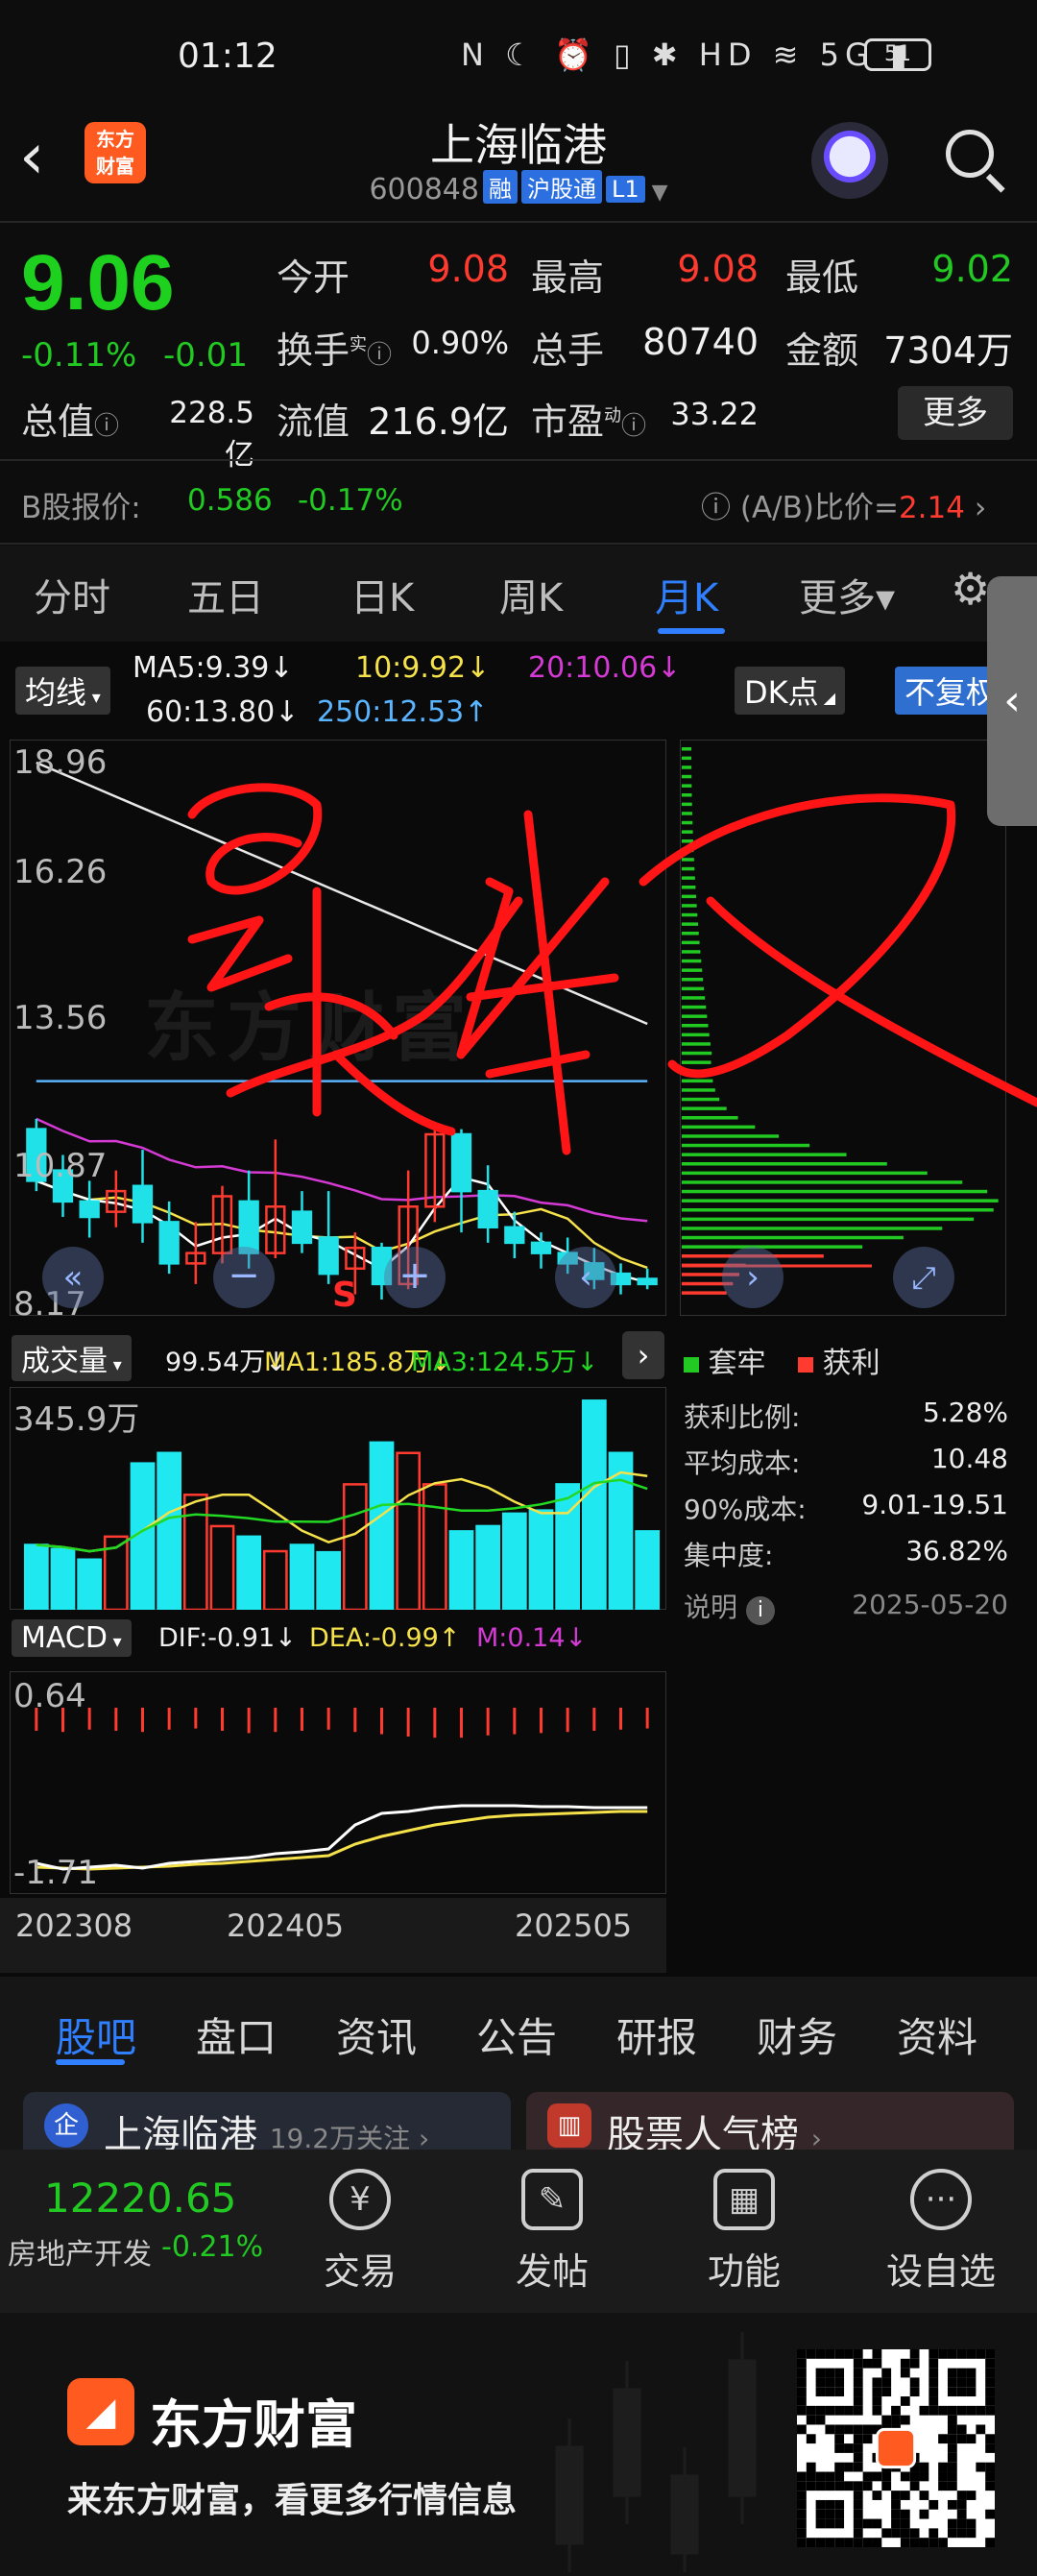 The width and height of the screenshot is (1037, 2576). I want to click on tab-intraday: 分时, so click(72, 594).